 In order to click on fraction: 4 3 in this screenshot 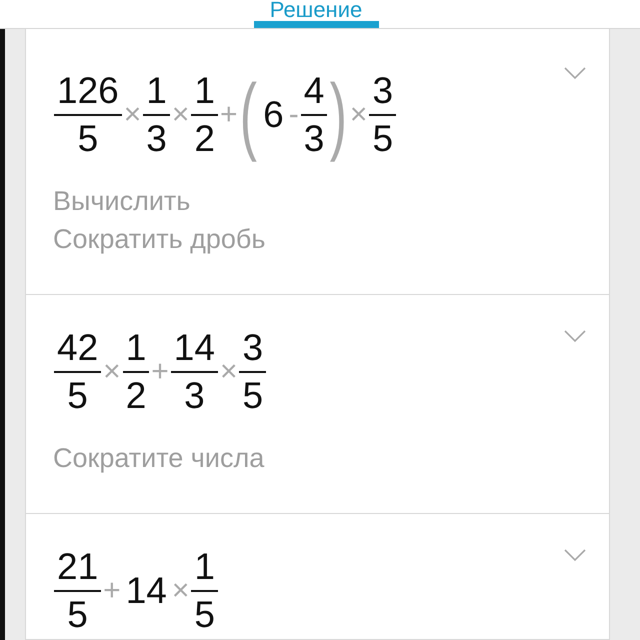, I will do `click(314, 115)`.